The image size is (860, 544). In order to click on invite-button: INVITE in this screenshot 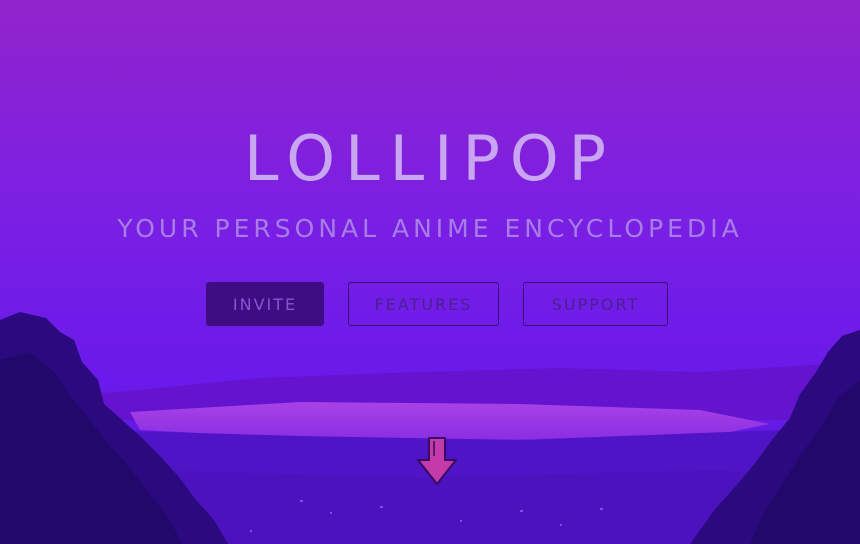, I will do `click(265, 304)`.